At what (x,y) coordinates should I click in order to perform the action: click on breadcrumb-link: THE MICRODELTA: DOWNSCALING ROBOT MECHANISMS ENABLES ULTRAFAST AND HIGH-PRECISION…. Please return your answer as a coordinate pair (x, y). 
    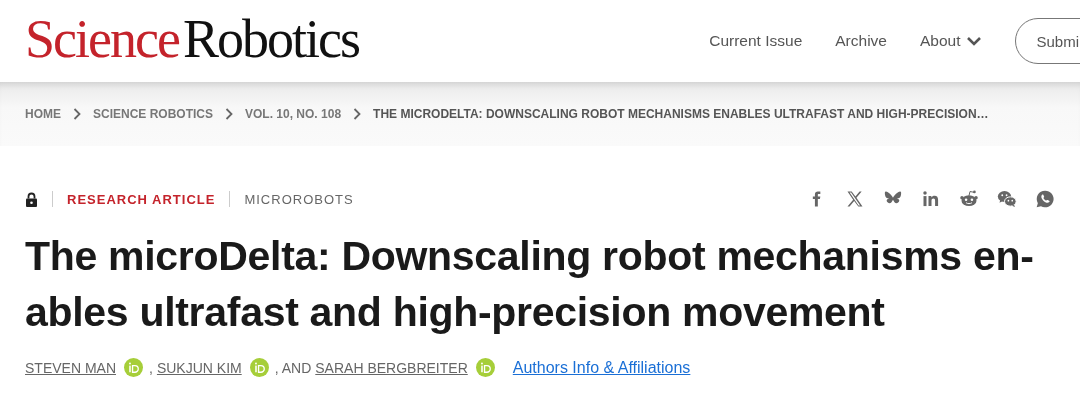
    Looking at the image, I should click on (681, 114).